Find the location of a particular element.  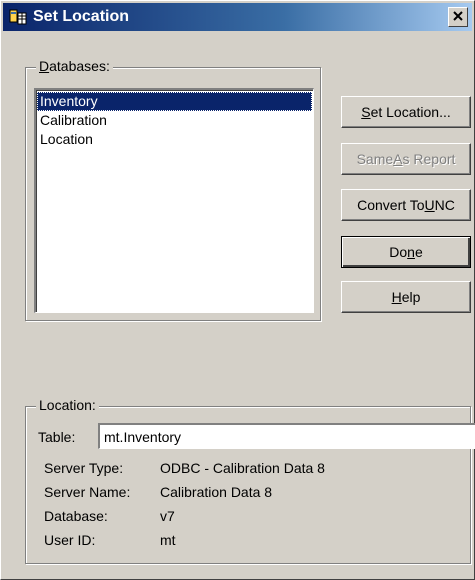

list-item-inventory: Inventory is located at coordinates (174, 101).